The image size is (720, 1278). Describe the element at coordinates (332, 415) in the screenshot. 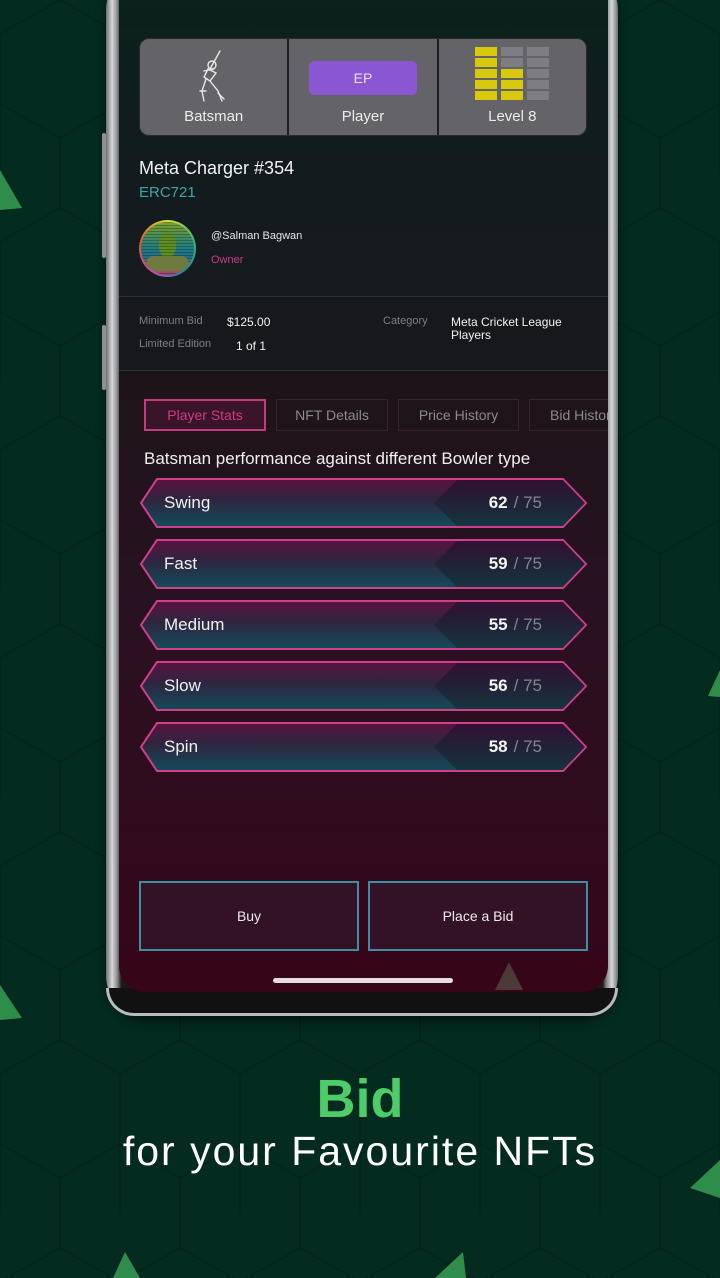

I see `tab-nft-details: NFT Details` at that location.